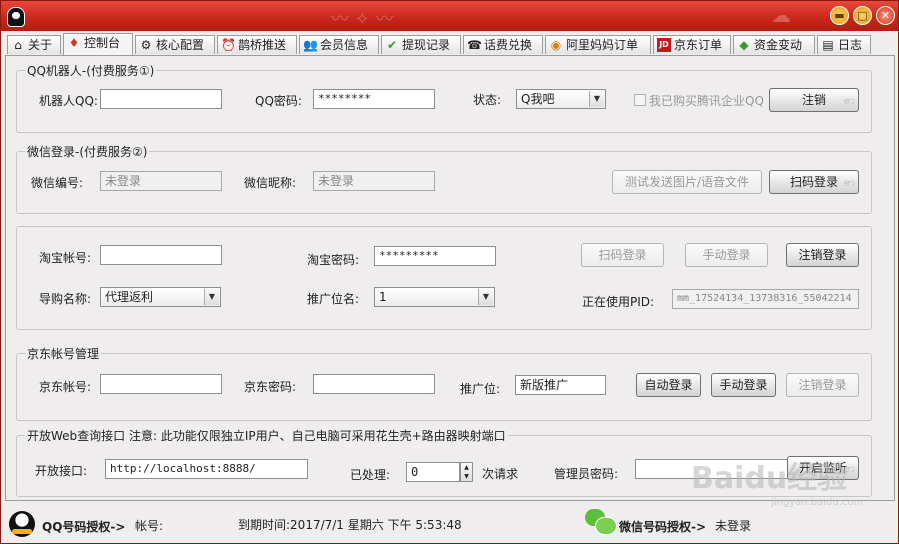  Describe the element at coordinates (743, 385) in the screenshot. I see `jd-manual-login-button: 手动登录` at that location.